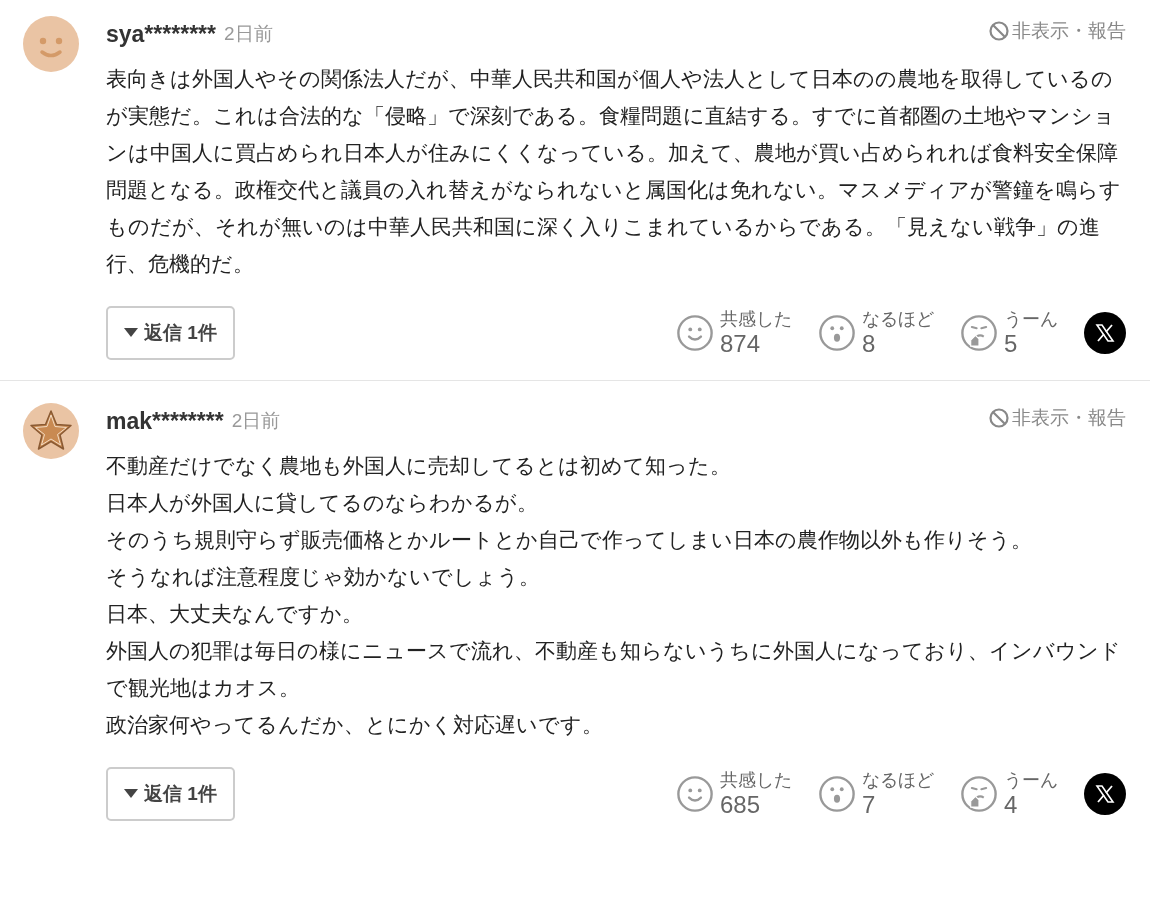 The image size is (1150, 920). What do you see at coordinates (51, 44) in the screenshot?
I see `smiley-avatar` at bounding box center [51, 44].